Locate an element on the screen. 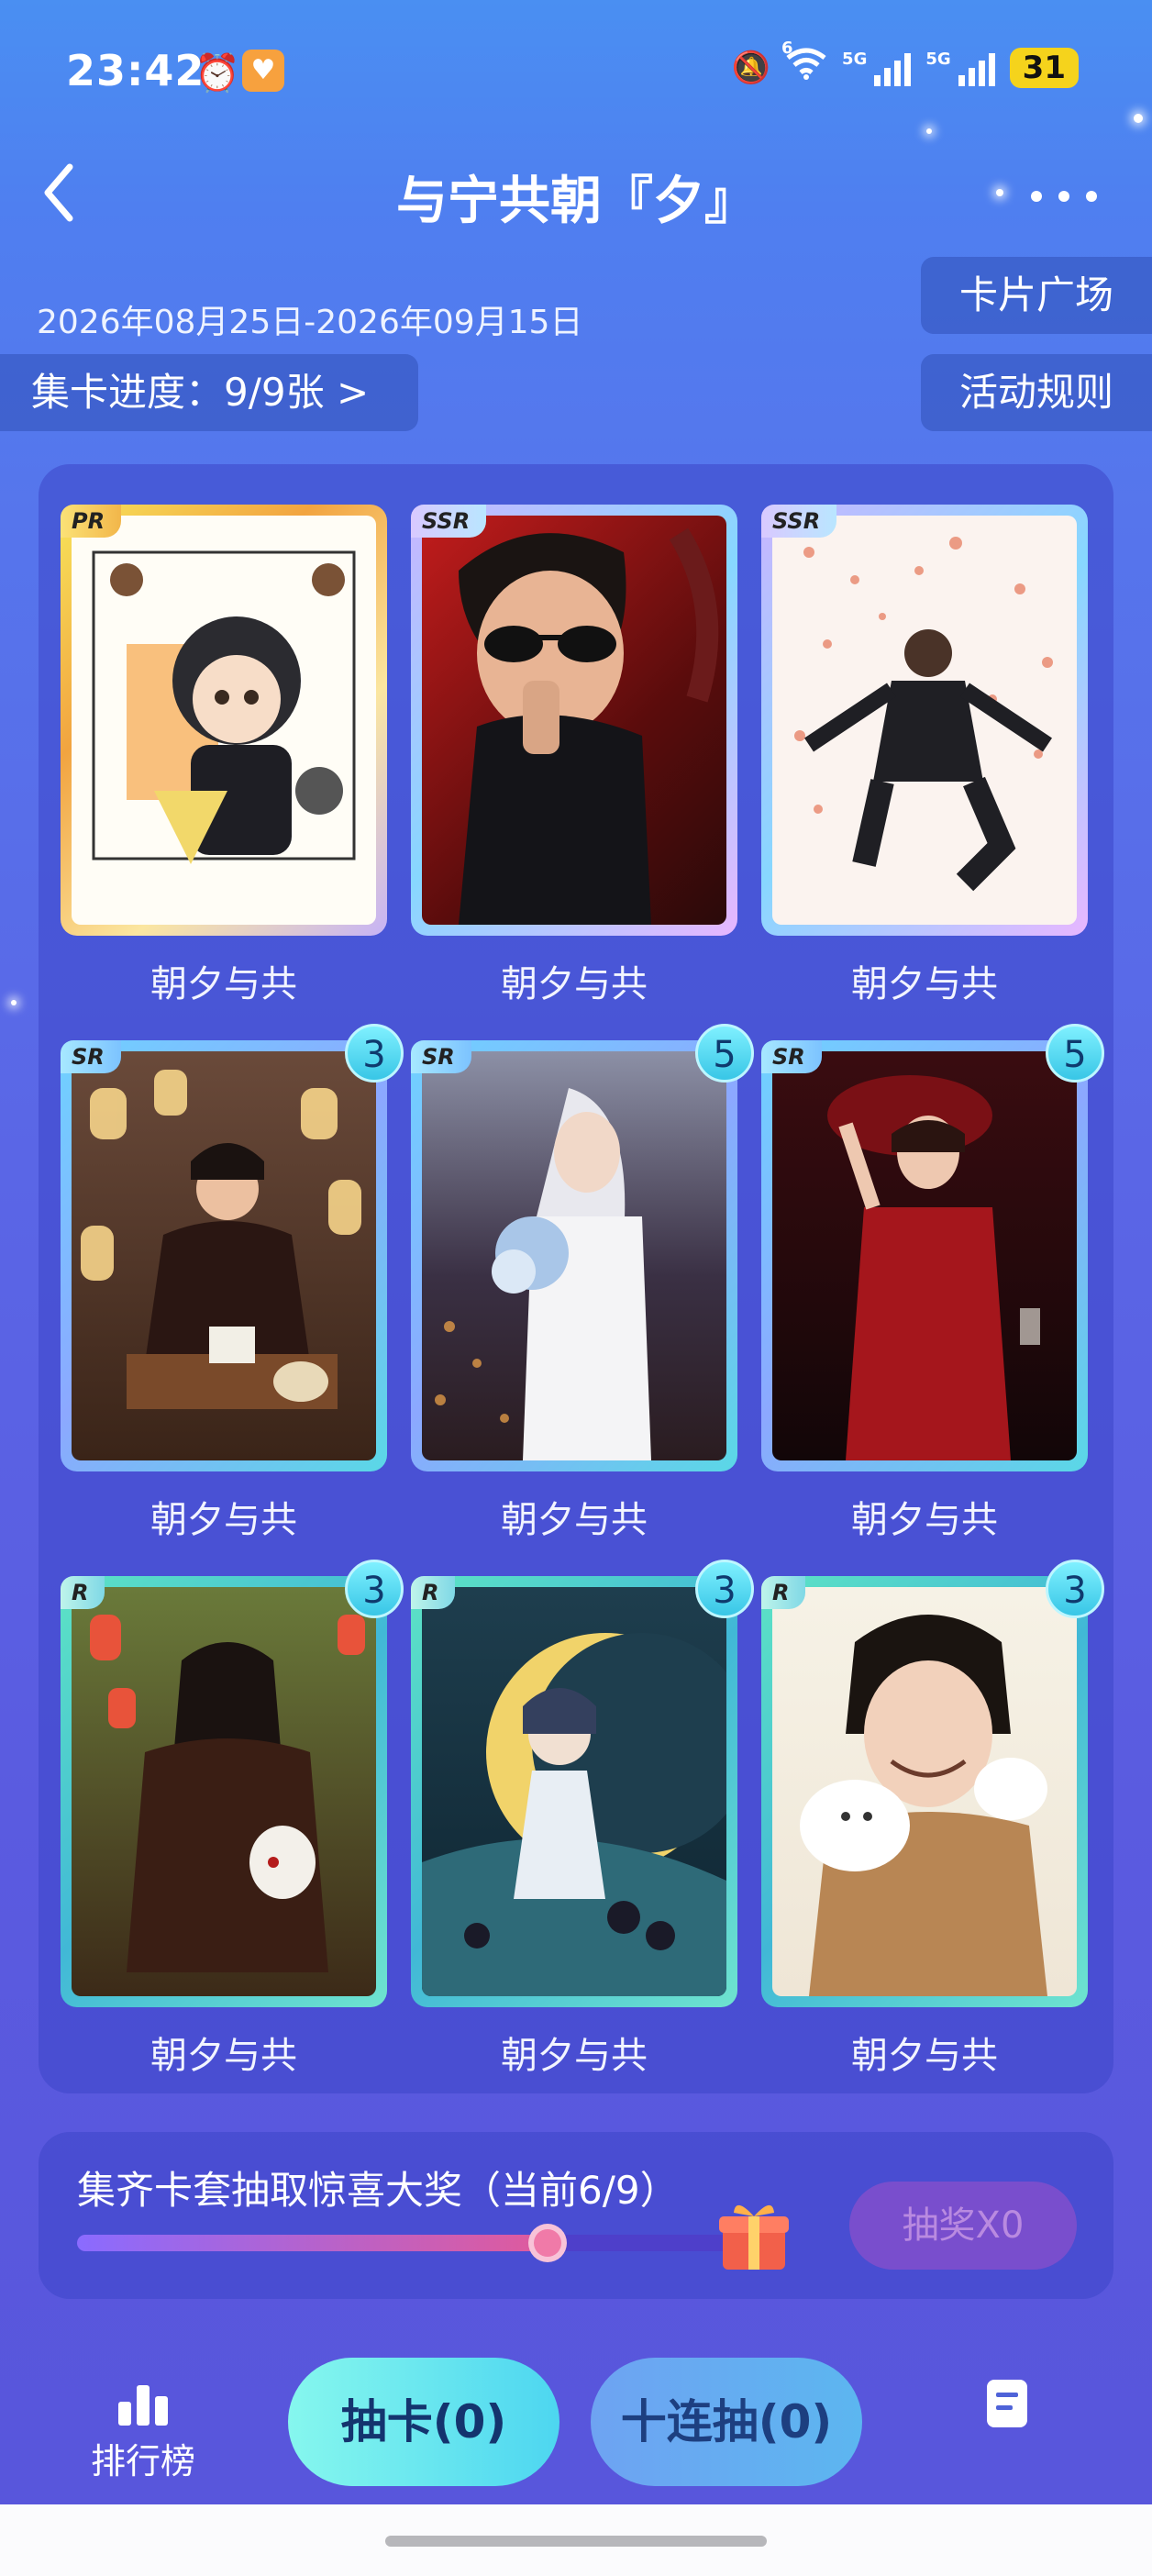 This screenshot has height=2576, width=1152. card-frame: PR is located at coordinates (224, 720).